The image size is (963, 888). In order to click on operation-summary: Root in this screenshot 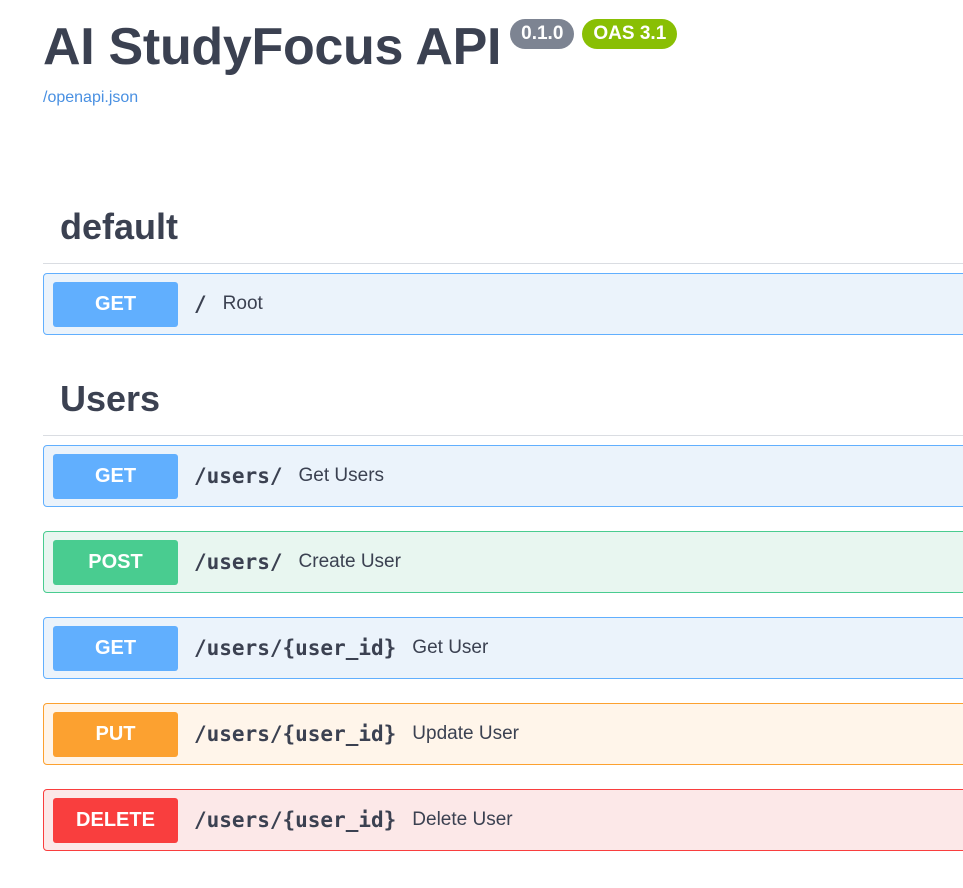, I will do `click(242, 303)`.